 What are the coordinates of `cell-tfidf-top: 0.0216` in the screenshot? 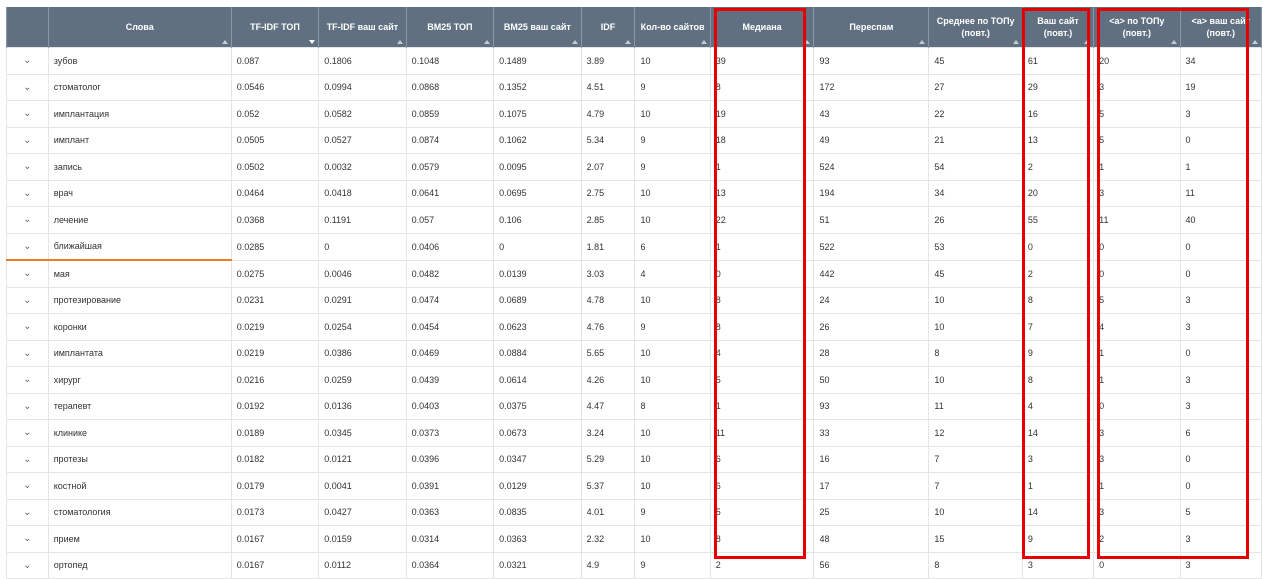 It's located at (275, 380).